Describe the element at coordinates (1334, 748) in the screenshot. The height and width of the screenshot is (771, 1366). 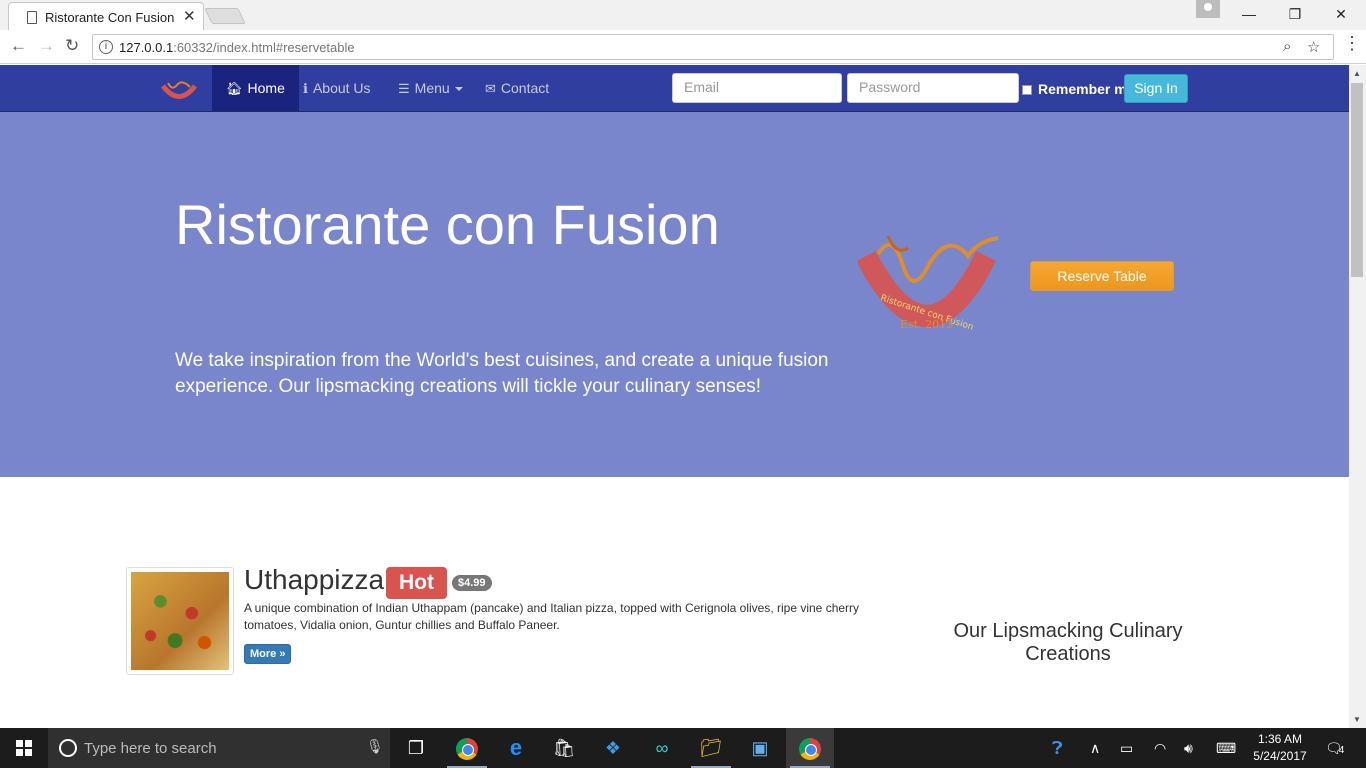
I see `notifications-icon: 🗨︎4` at that location.